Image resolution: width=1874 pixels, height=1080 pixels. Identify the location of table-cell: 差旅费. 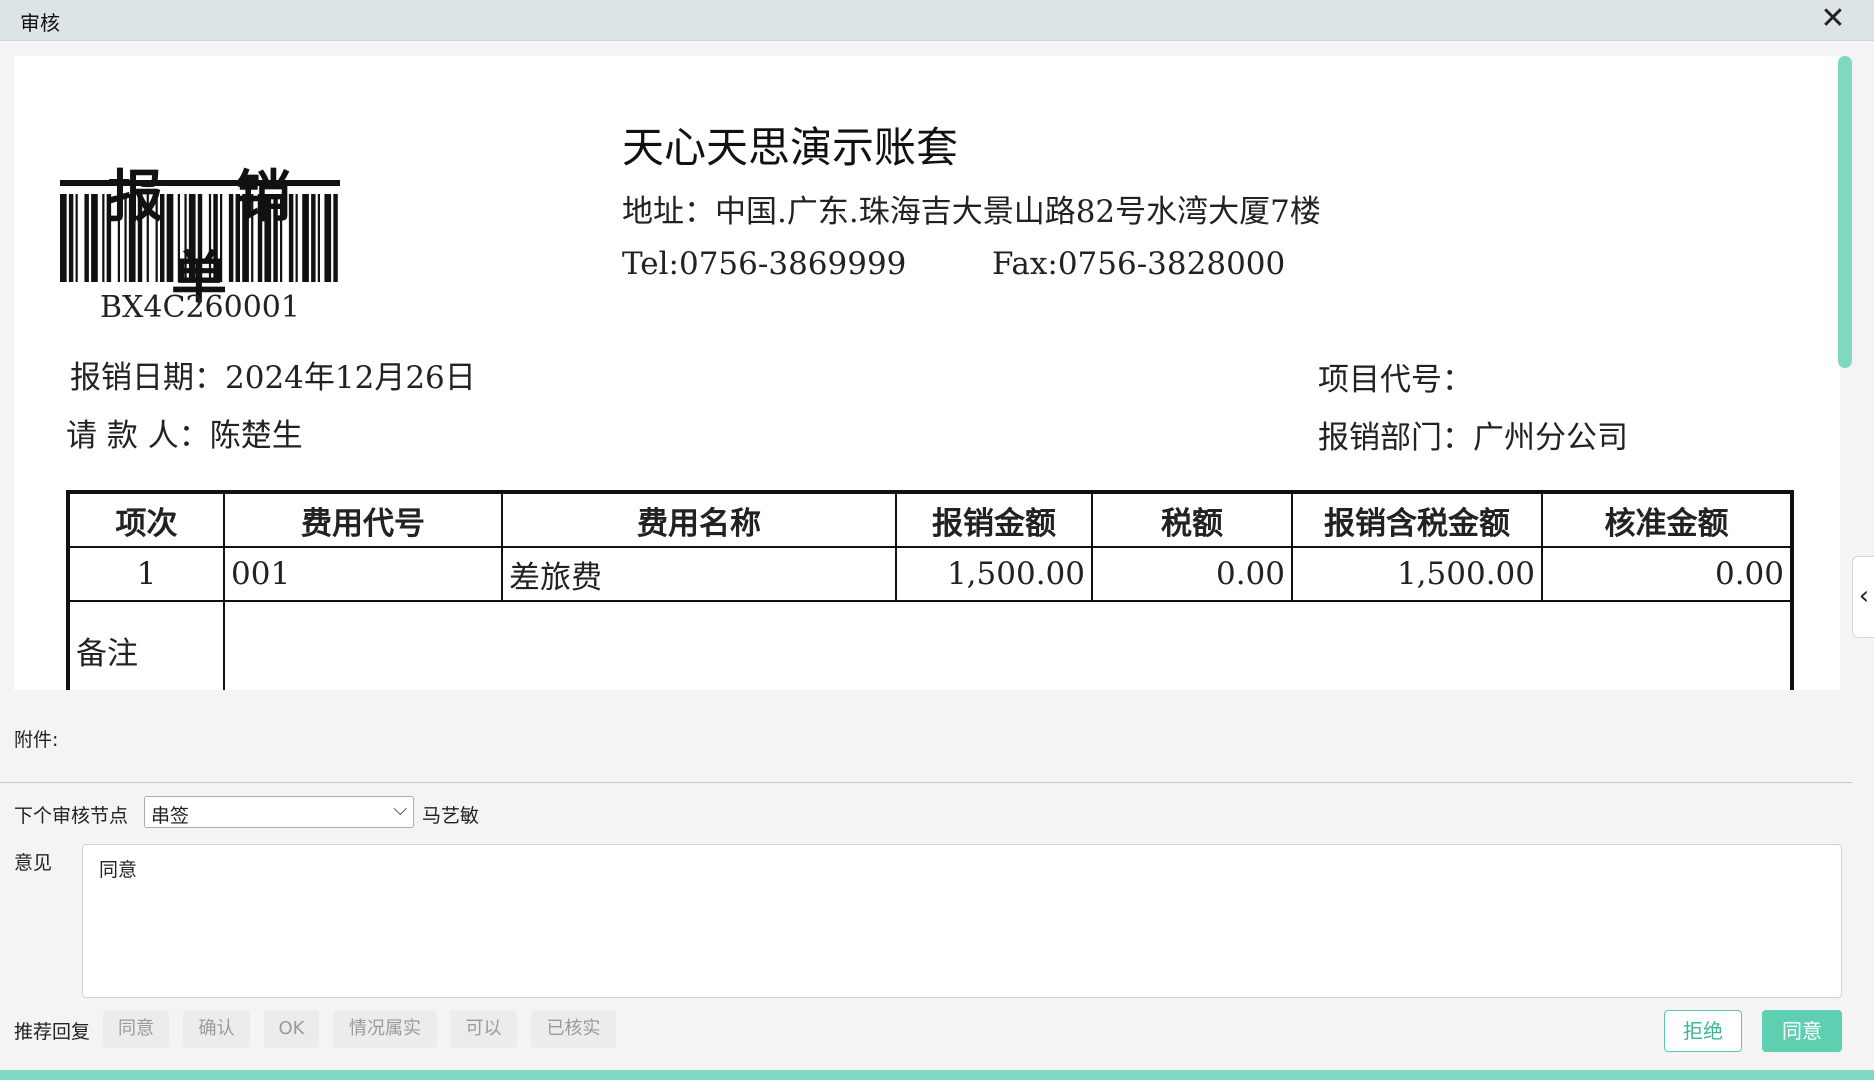
(699, 574).